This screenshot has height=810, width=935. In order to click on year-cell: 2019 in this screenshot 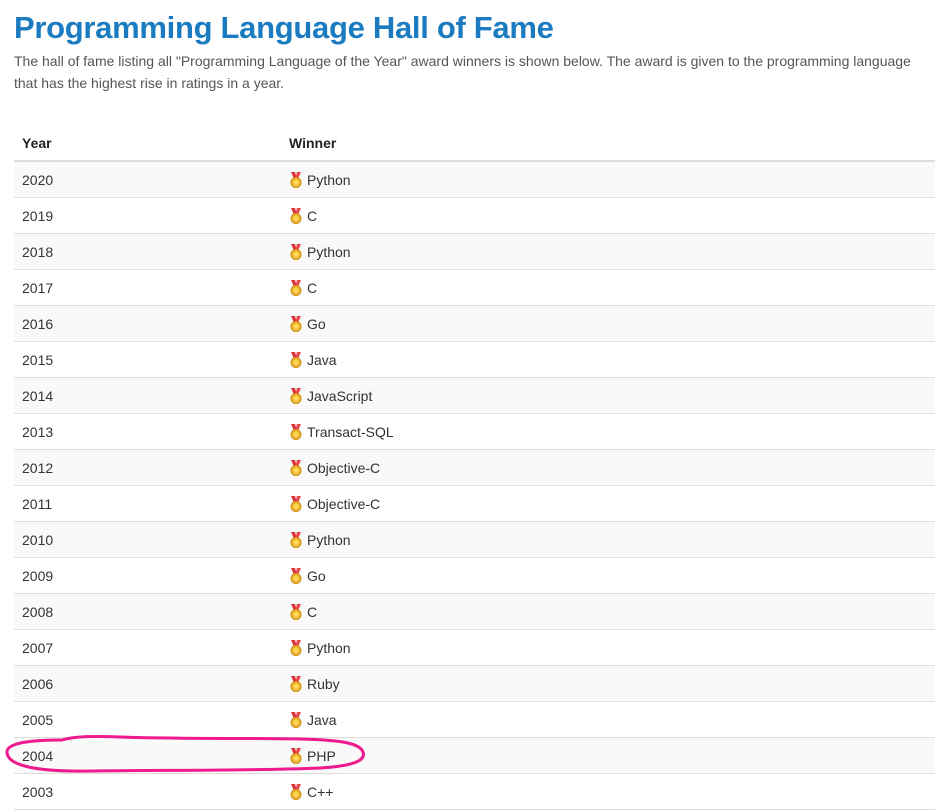, I will do `click(147, 215)`.